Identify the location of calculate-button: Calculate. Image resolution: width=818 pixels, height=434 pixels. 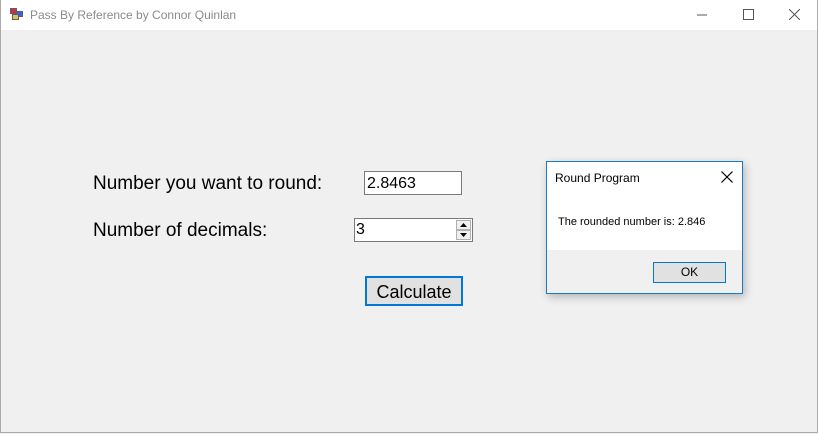
(414, 291).